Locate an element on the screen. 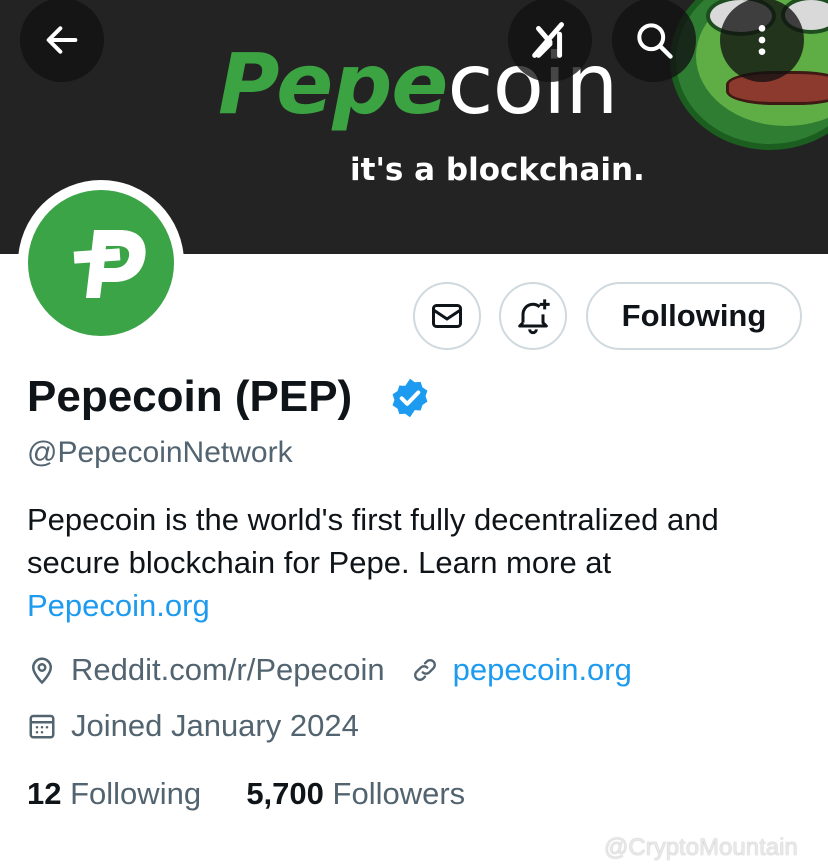  envelope-icon is located at coordinates (447, 316).